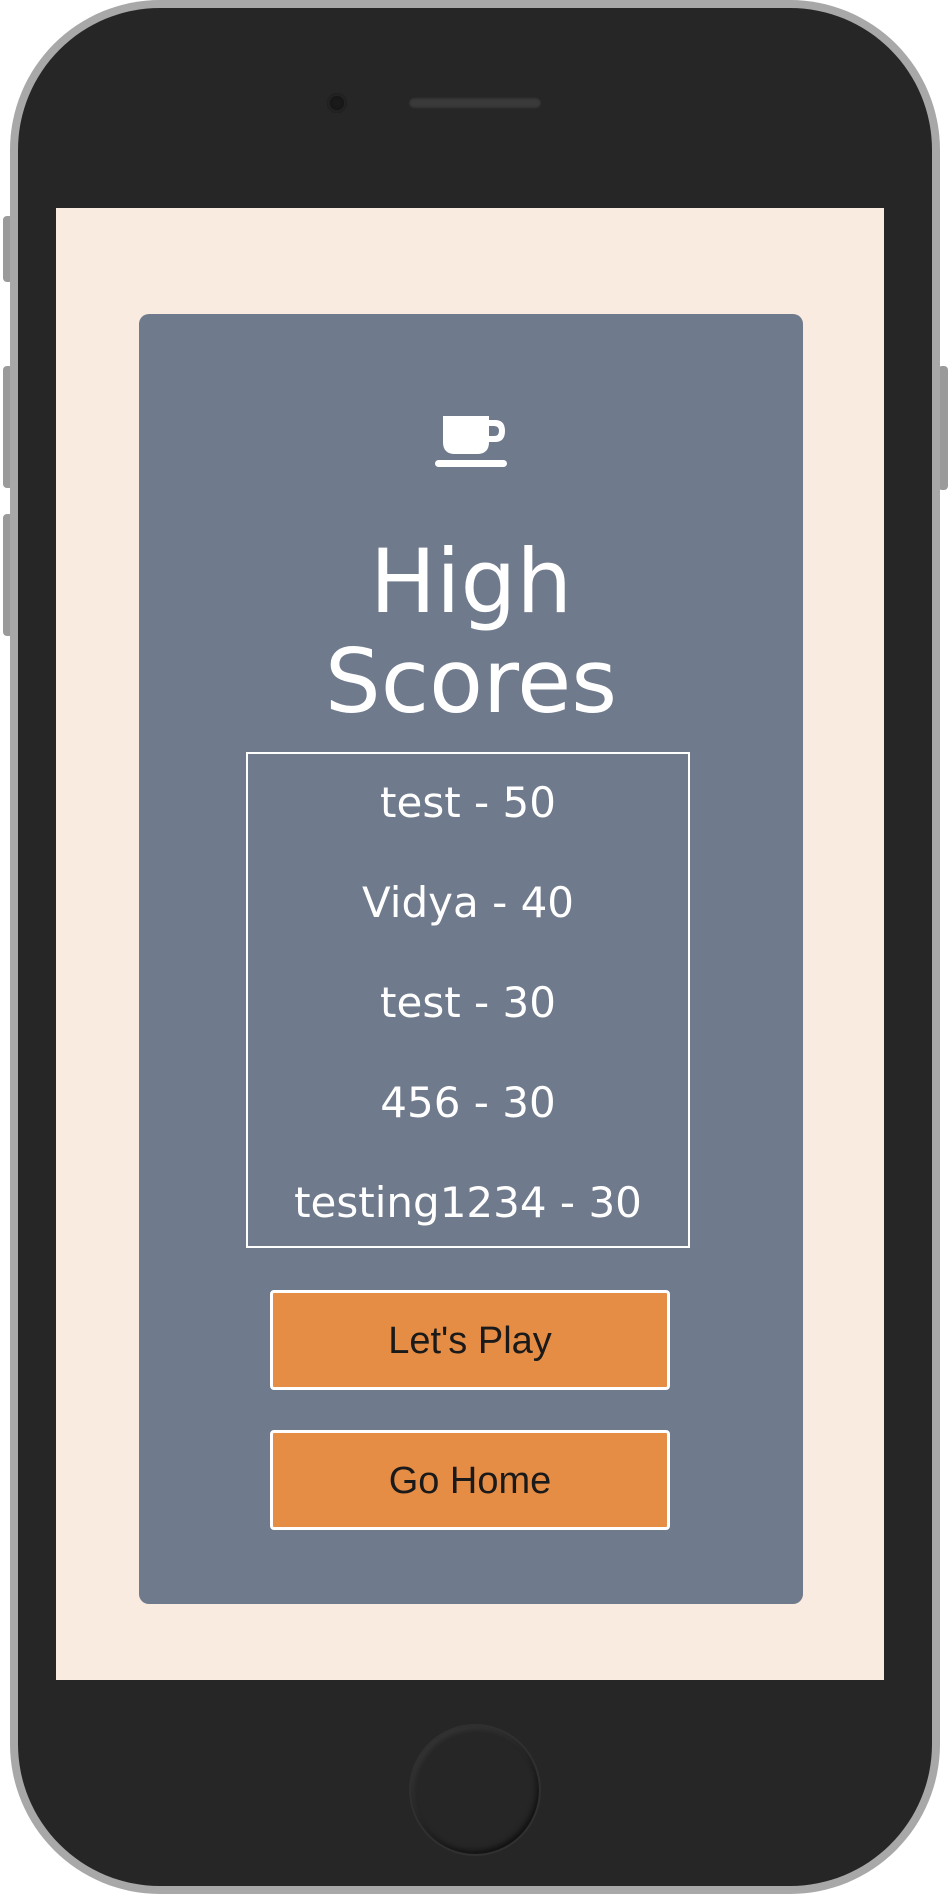 The height and width of the screenshot is (1896, 948). Describe the element at coordinates (471, 441) in the screenshot. I see `coffee-cup-icon` at that location.